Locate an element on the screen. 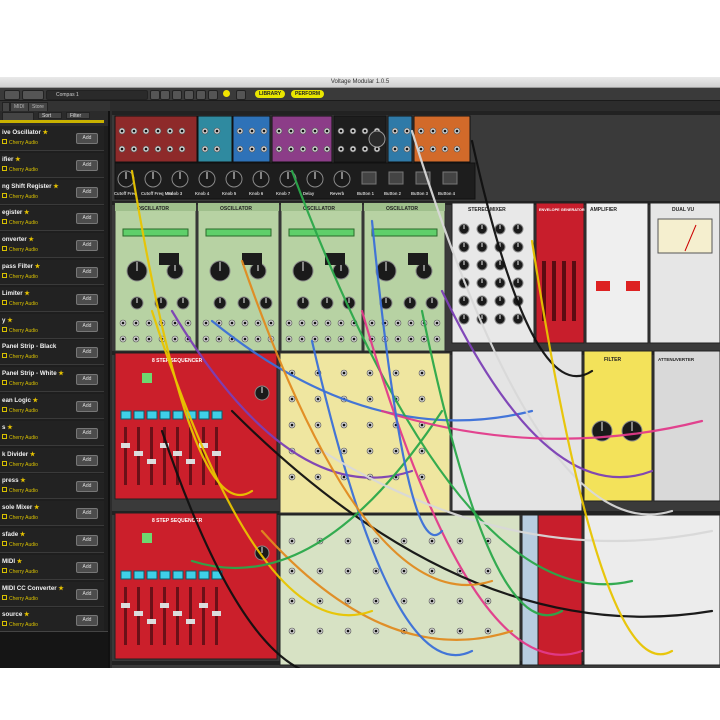 The image size is (720, 720). oscillator-title: OSCILLATOR is located at coordinates (153, 209).